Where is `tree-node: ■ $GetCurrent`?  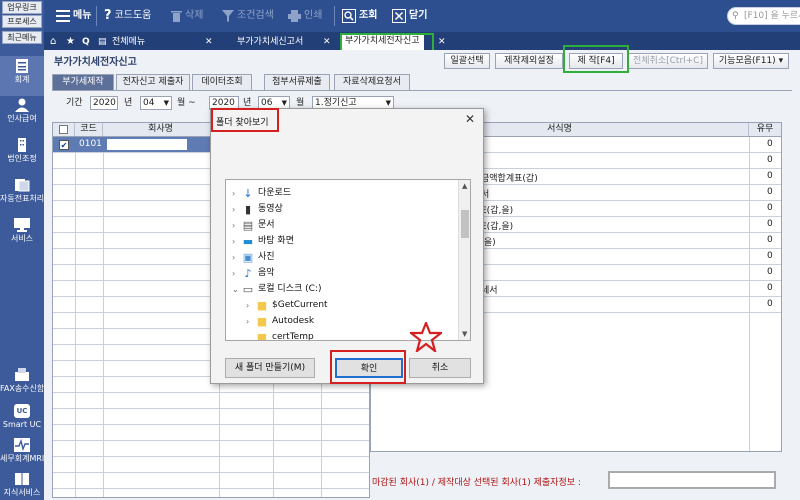 tree-node: ■ $GetCurrent is located at coordinates (292, 305).